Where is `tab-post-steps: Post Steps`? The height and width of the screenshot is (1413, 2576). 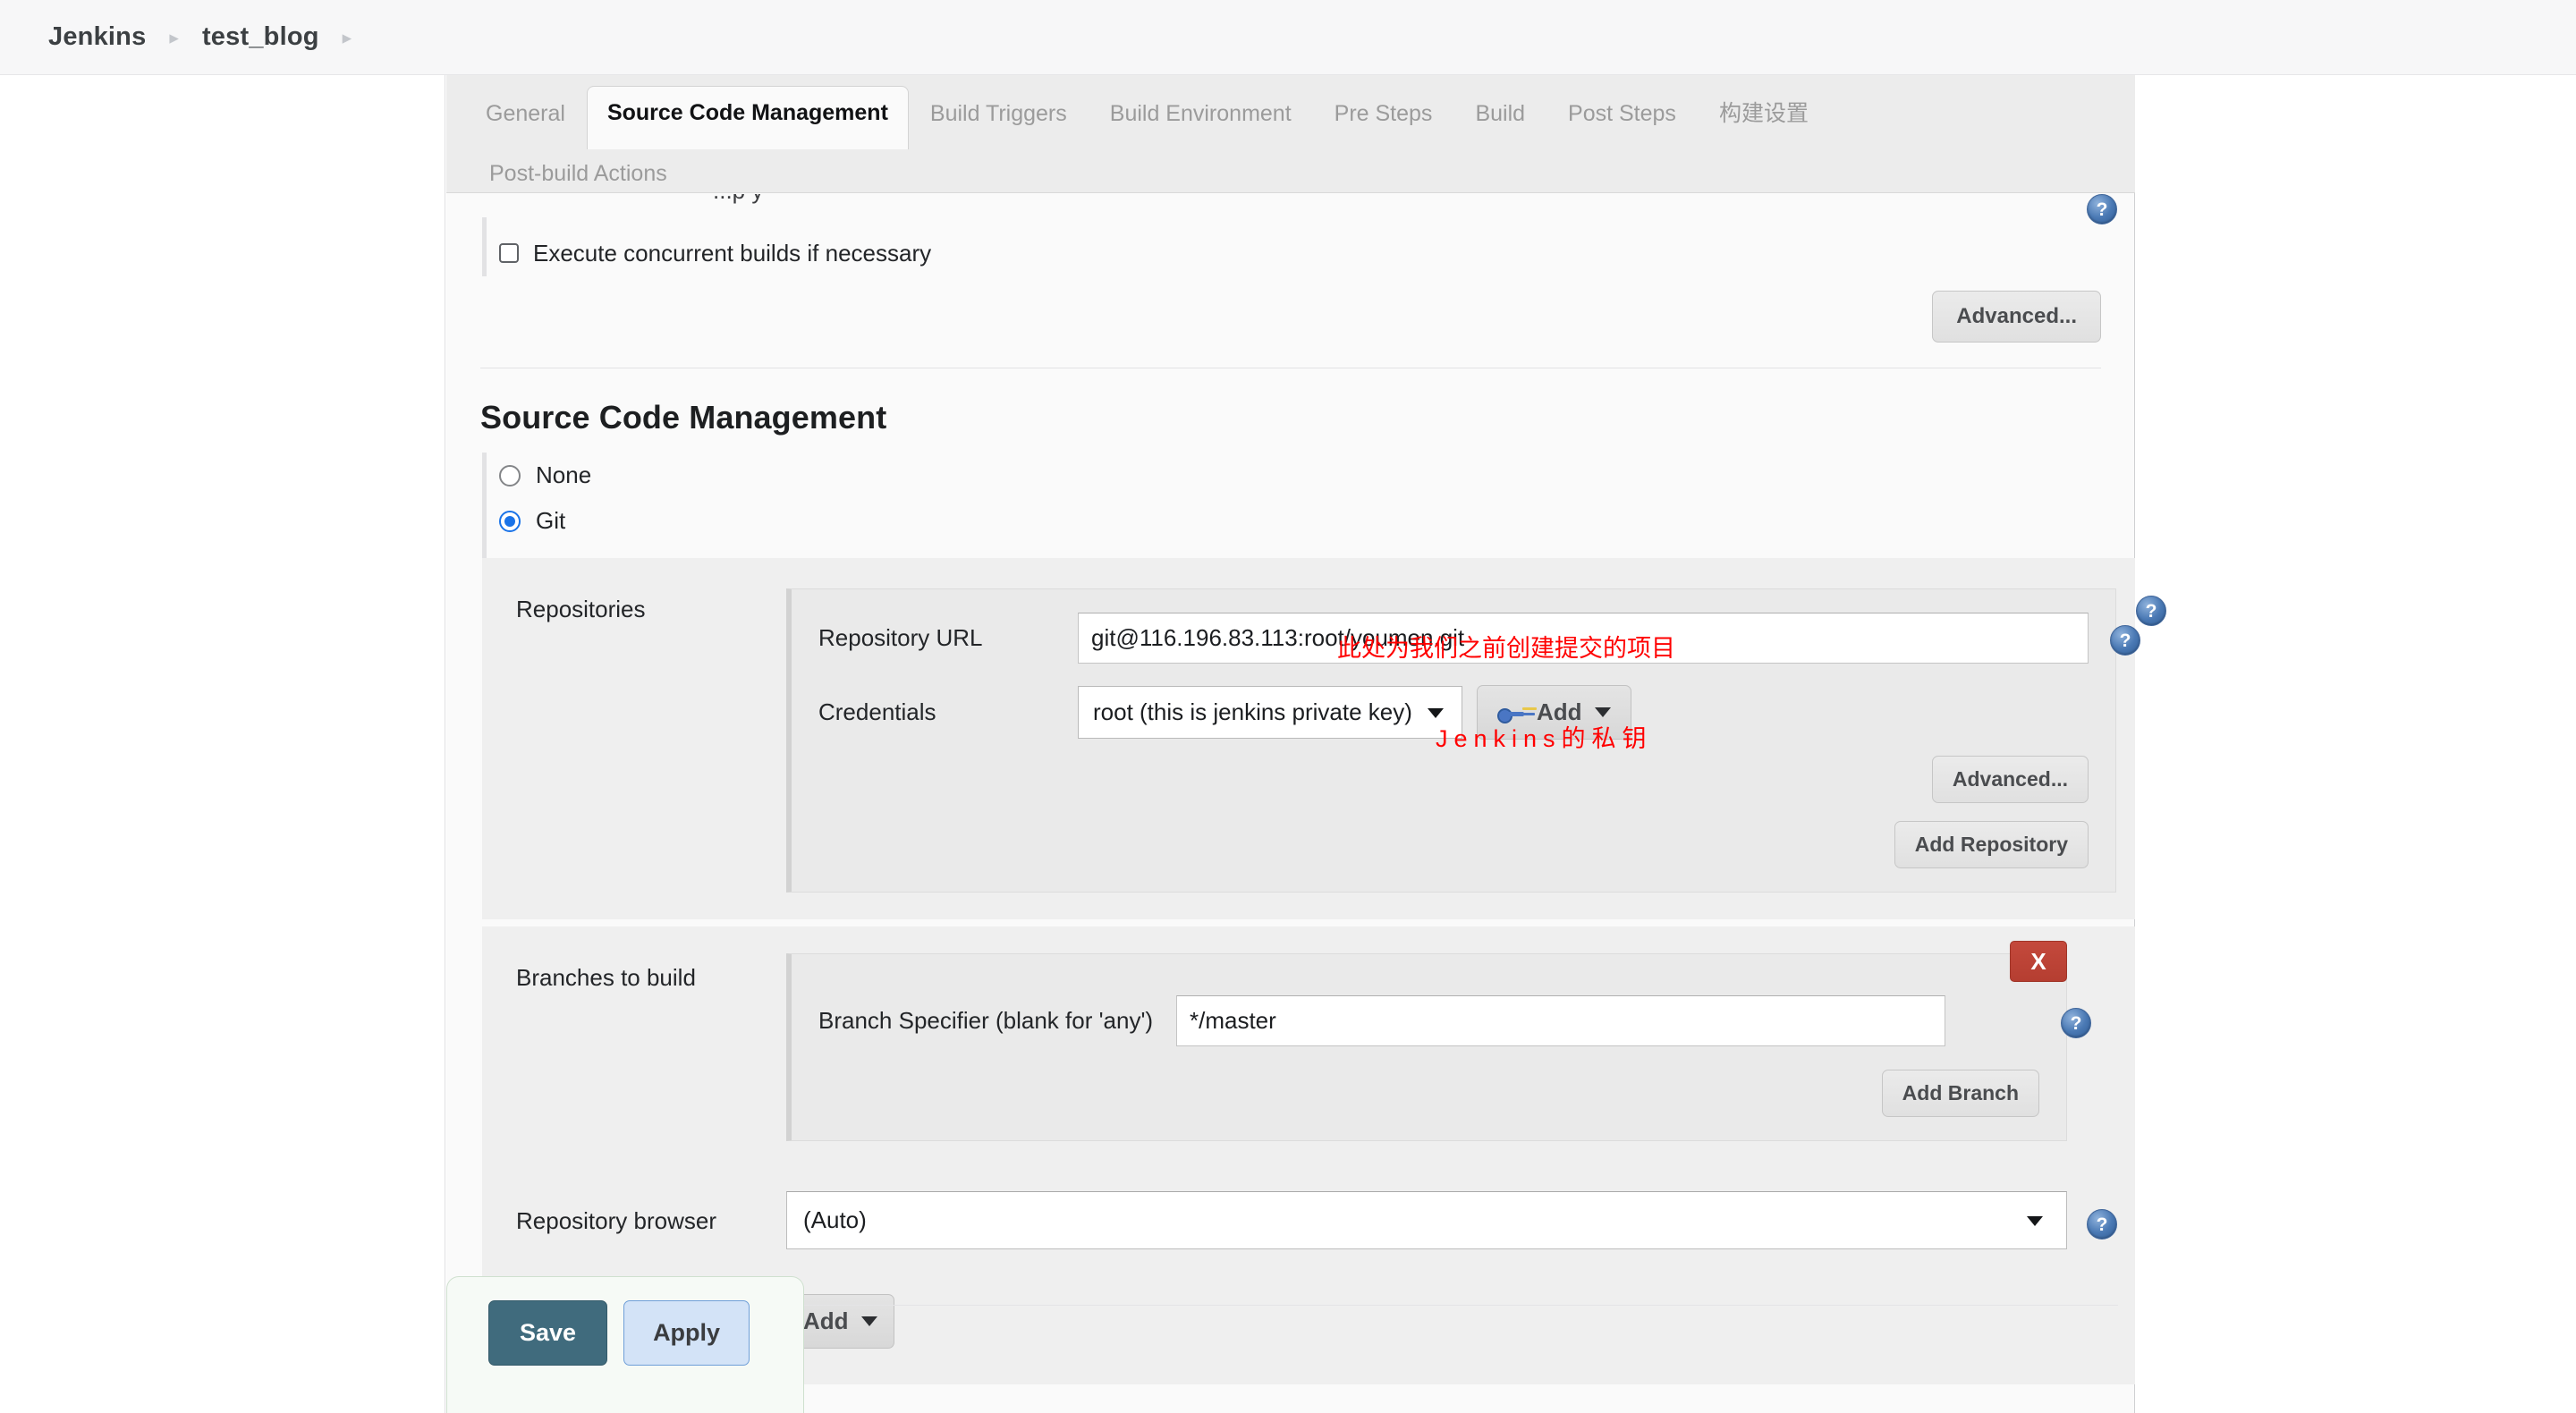
tab-post-steps: Post Steps is located at coordinates (1622, 114).